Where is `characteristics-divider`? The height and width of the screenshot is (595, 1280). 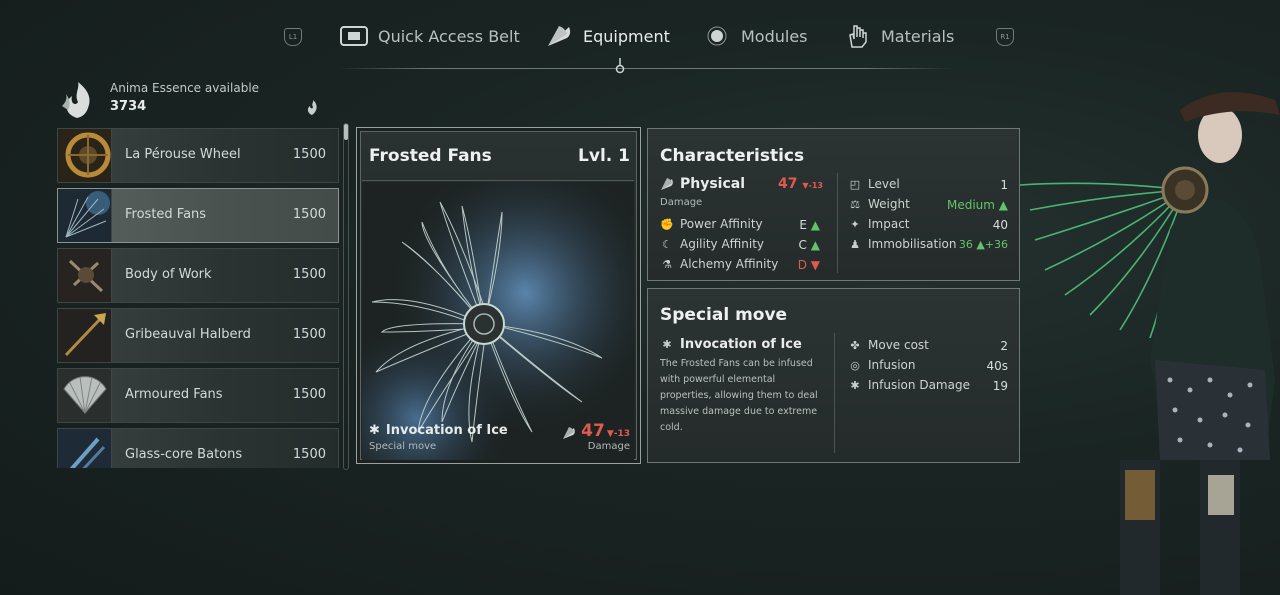
characteristics-divider is located at coordinates (837, 223).